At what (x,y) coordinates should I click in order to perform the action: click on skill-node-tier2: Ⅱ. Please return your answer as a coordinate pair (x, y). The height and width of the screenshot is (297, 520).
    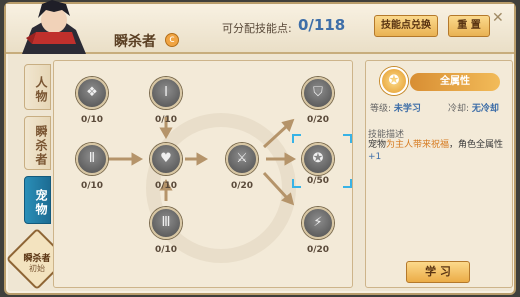
    Looking at the image, I should click on (92, 159).